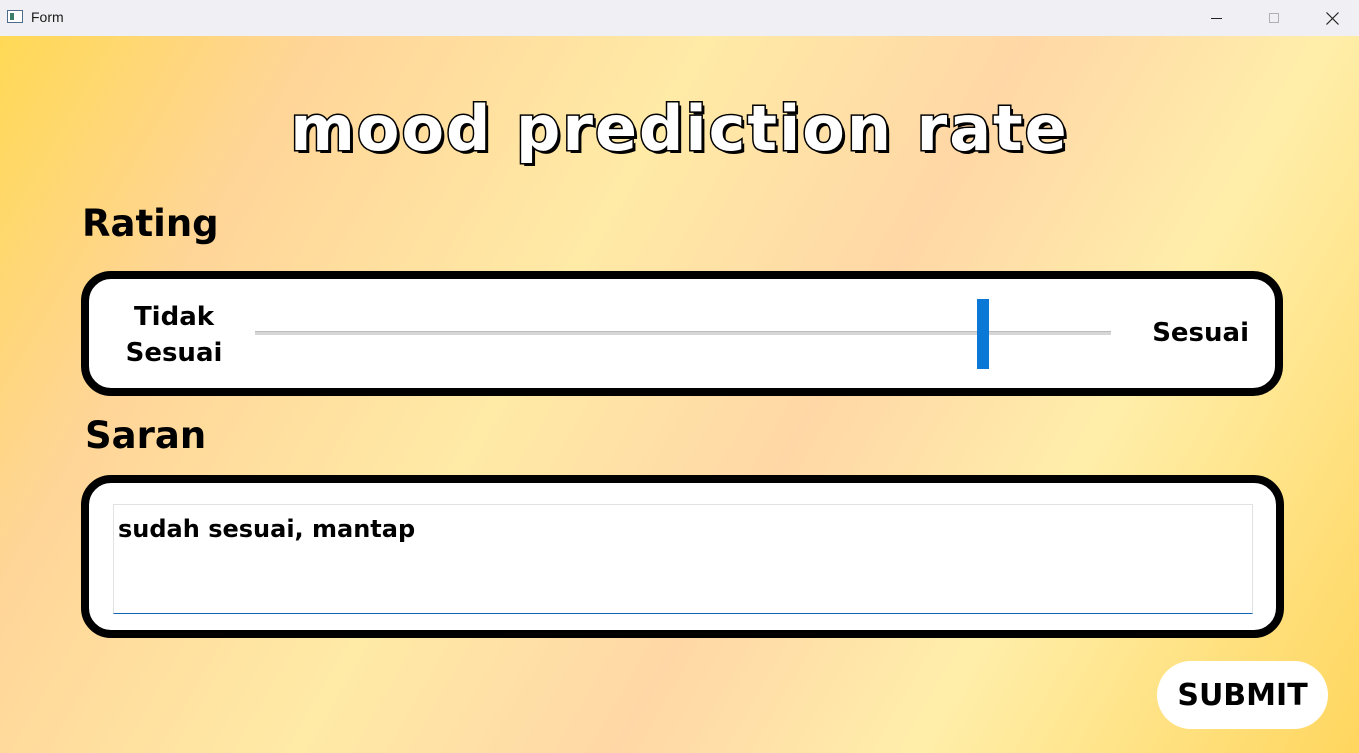 Image resolution: width=1359 pixels, height=753 pixels. What do you see at coordinates (683, 559) in the screenshot?
I see `saran-text-input: sudah sesuai, mantap` at bounding box center [683, 559].